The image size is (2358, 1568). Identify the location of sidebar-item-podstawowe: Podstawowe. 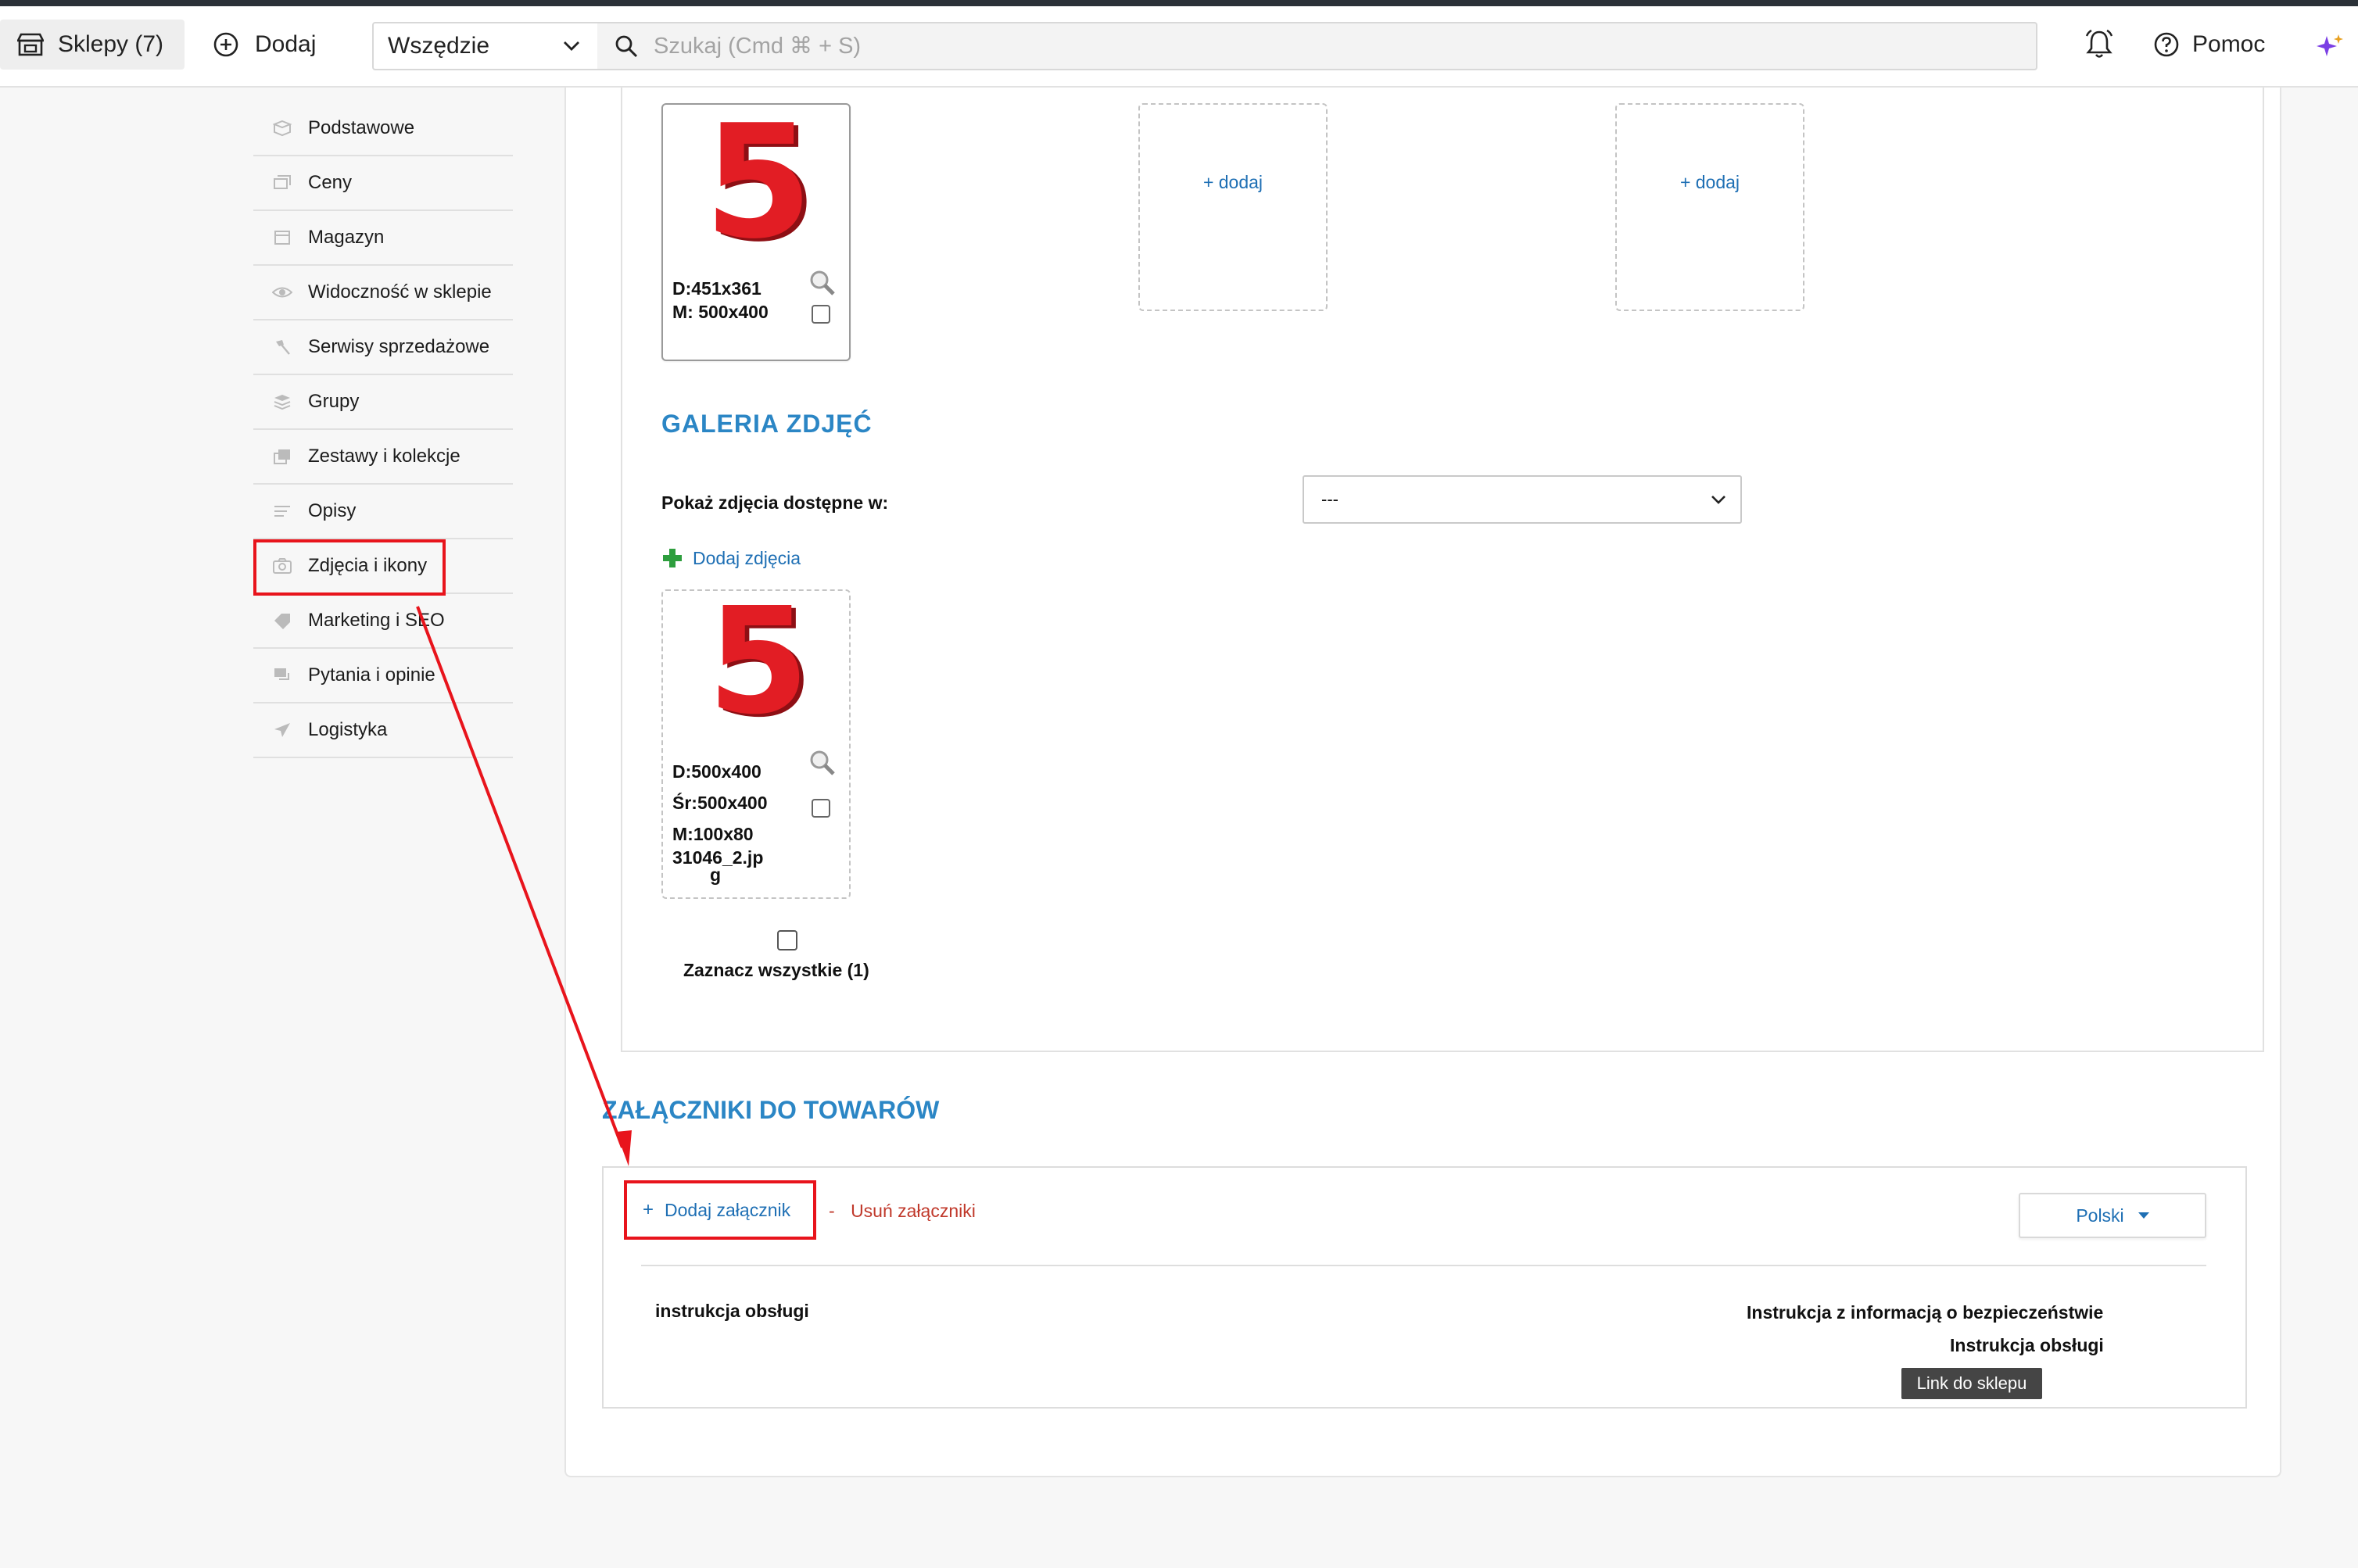
(383, 129).